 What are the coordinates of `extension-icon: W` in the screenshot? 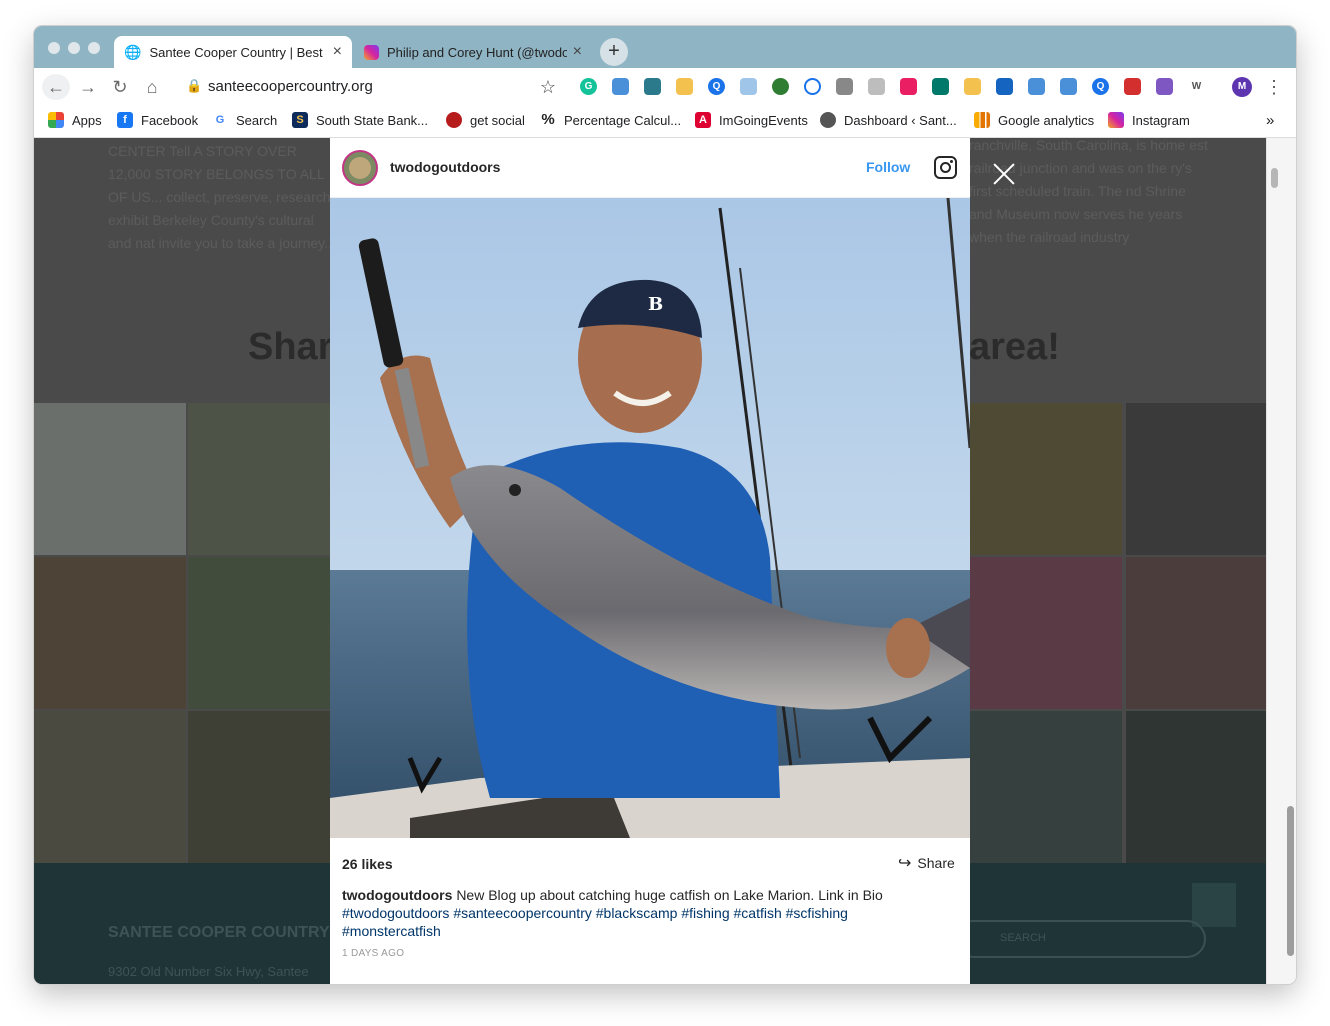 It's located at (1196, 86).